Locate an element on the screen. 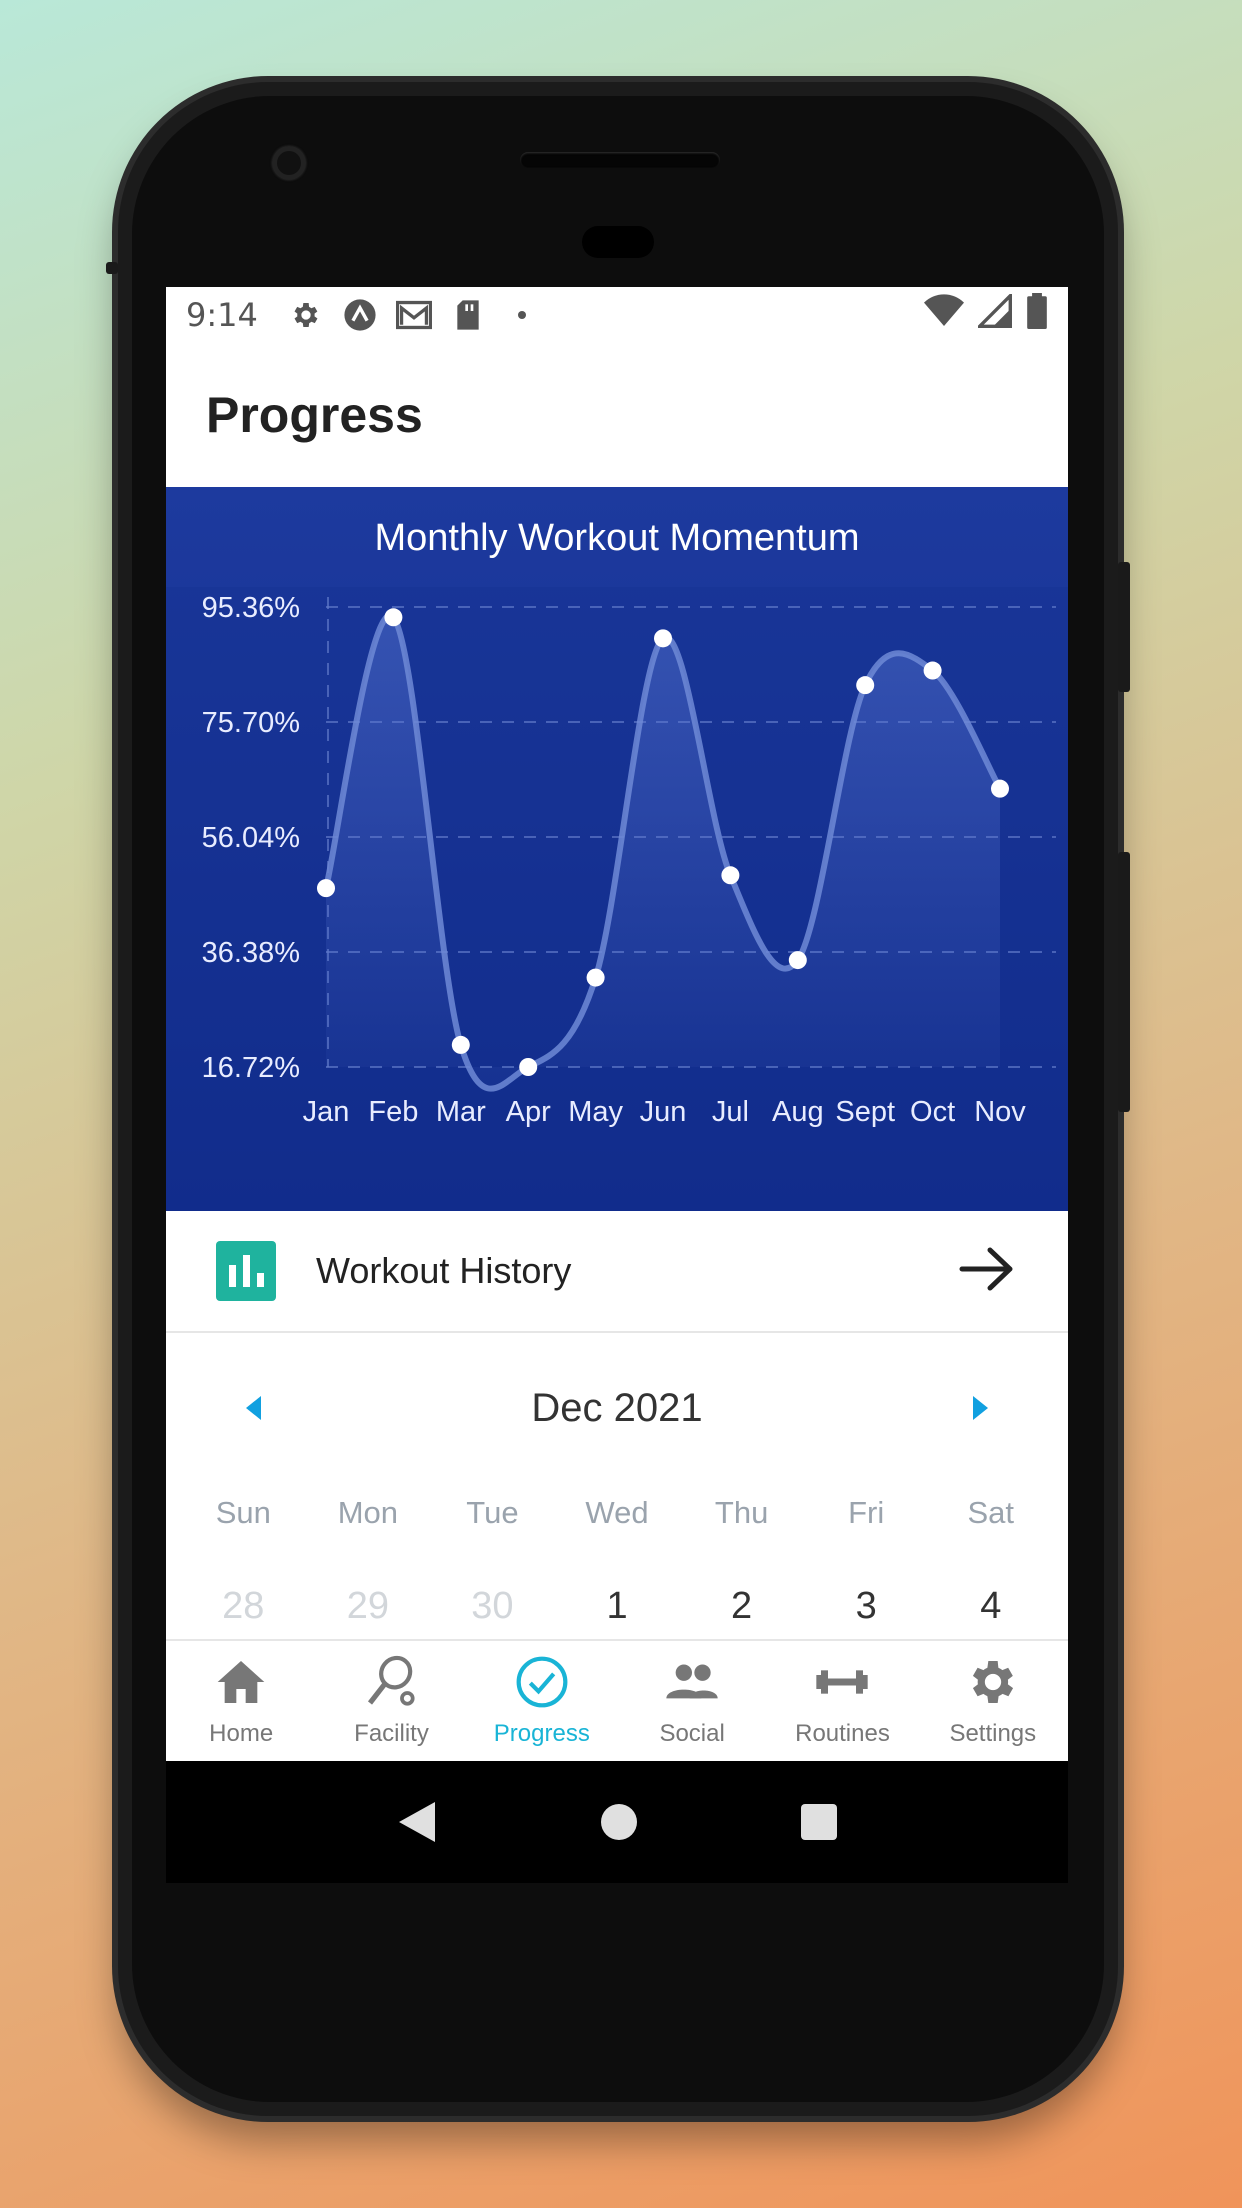 The image size is (1242, 2208). y-tick-label: 56.04% is located at coordinates (251, 838).